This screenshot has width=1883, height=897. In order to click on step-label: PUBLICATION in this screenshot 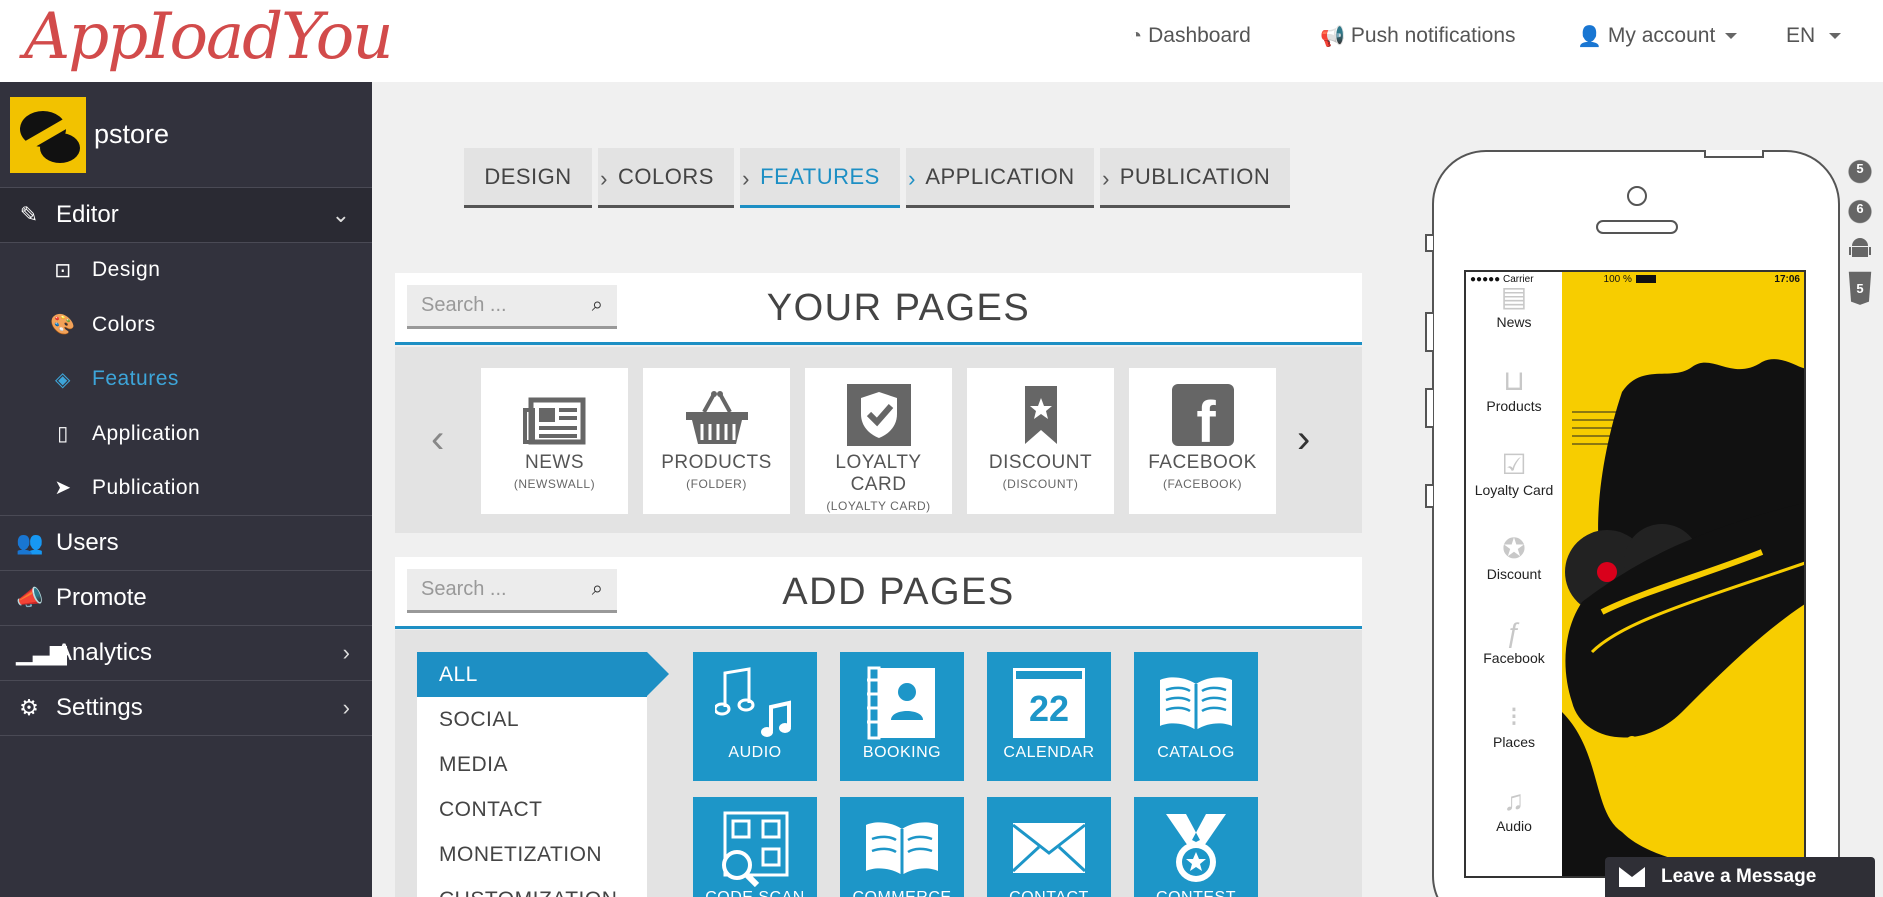, I will do `click(1195, 176)`.